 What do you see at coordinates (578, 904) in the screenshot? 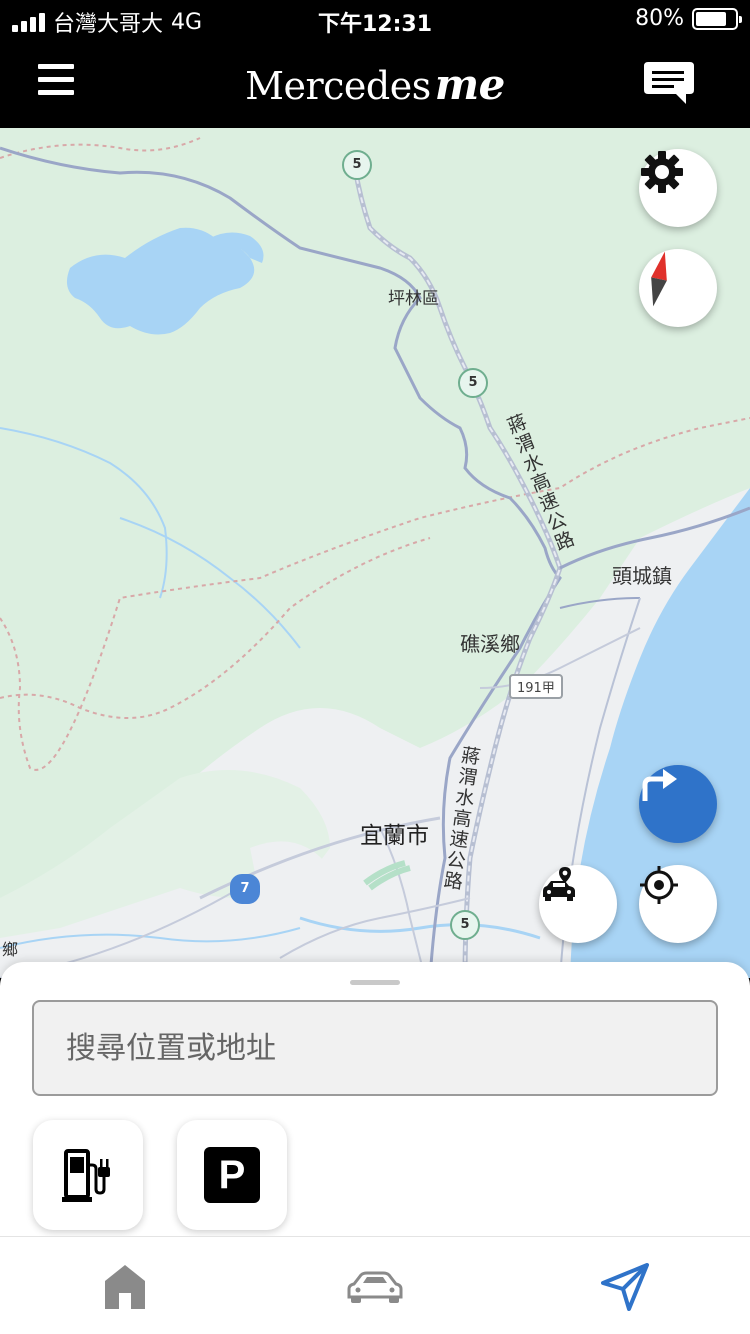
I see `car-location-button` at bounding box center [578, 904].